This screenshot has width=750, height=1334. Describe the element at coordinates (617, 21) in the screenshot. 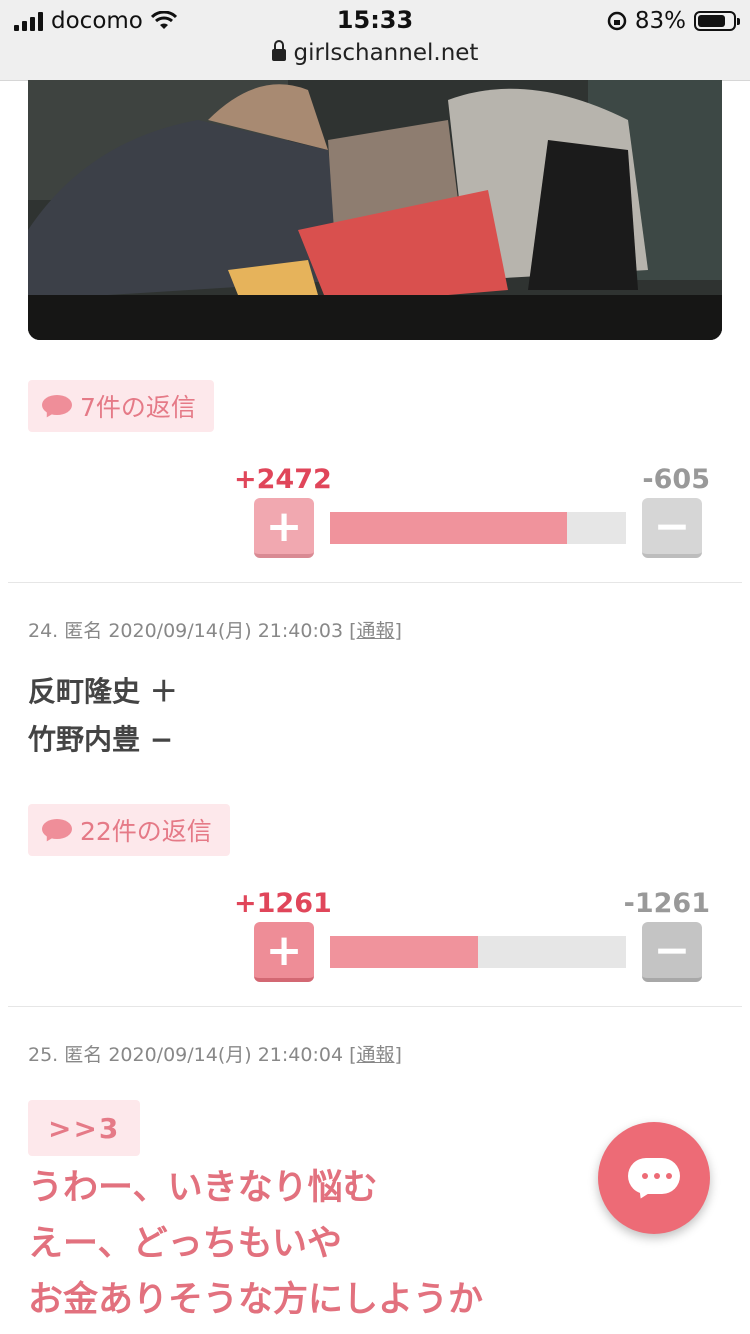

I see `orientation-lock-icon` at that location.